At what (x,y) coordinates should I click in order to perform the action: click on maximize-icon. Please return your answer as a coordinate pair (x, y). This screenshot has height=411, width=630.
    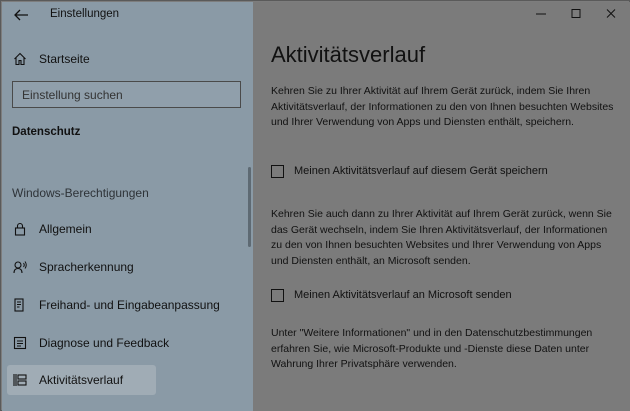
    Looking at the image, I should click on (576, 14).